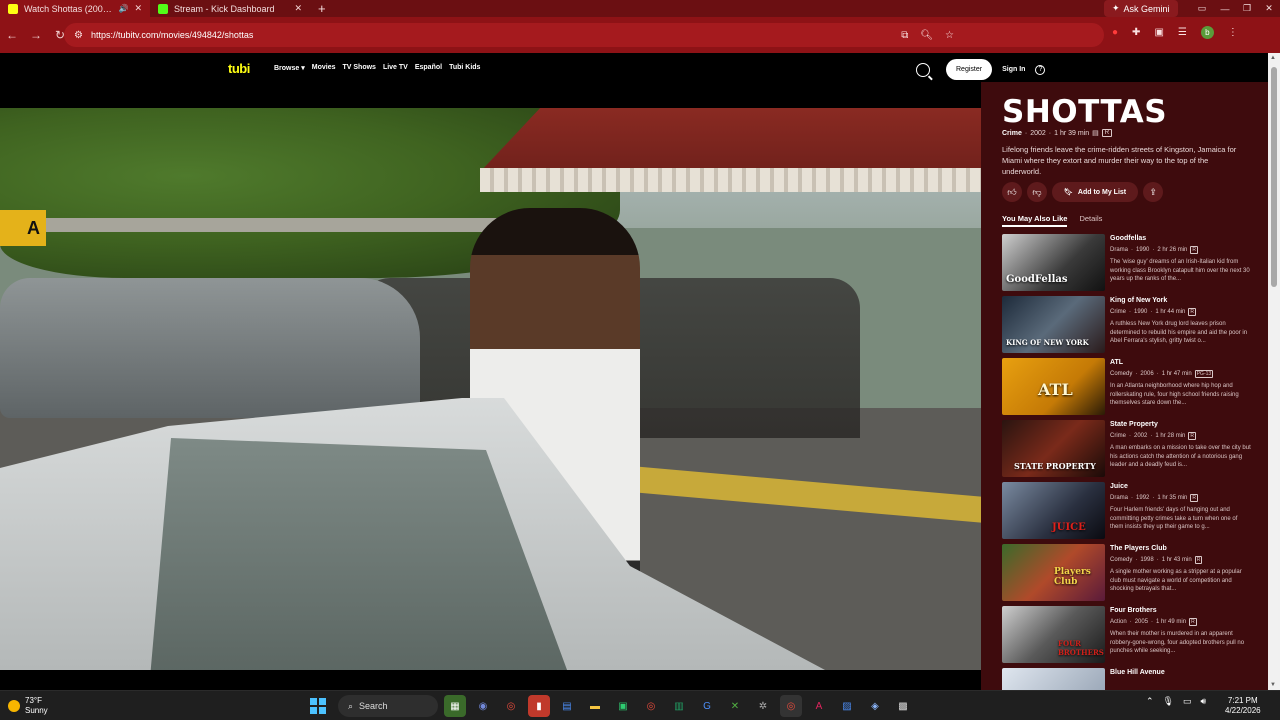 The height and width of the screenshot is (720, 1280). What do you see at coordinates (791, 706) in the screenshot?
I see `chrome-active-icon: ◎` at bounding box center [791, 706].